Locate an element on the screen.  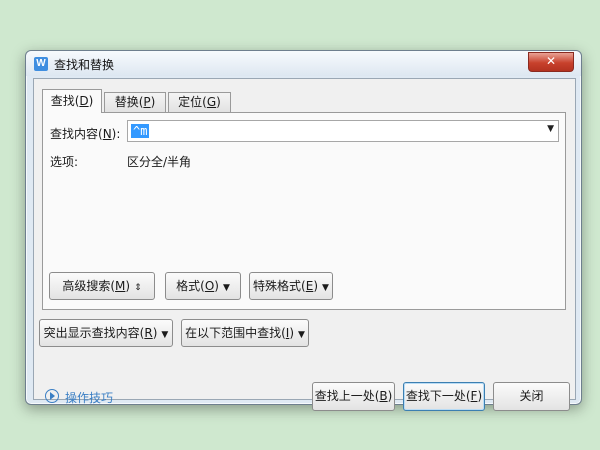
tab-goto: 定位(G) is located at coordinates (199, 102).